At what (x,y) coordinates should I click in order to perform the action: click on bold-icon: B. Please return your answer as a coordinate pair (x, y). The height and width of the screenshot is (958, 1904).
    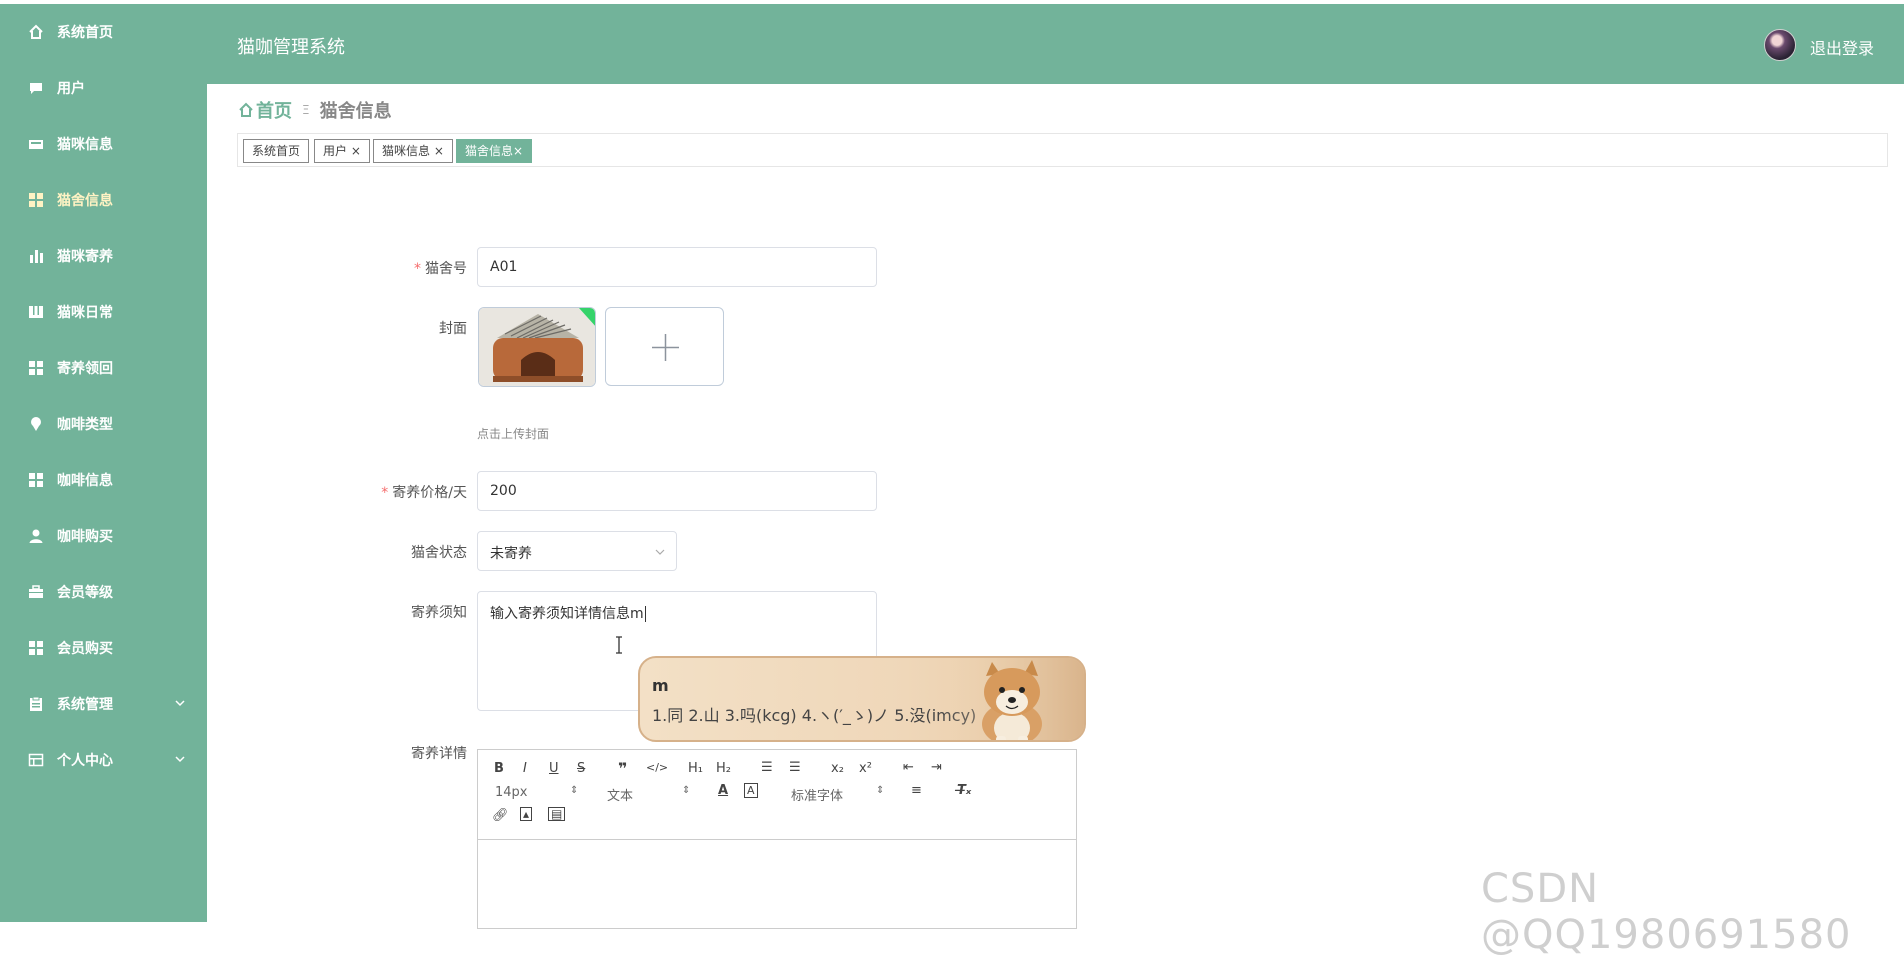
    Looking at the image, I should click on (499, 768).